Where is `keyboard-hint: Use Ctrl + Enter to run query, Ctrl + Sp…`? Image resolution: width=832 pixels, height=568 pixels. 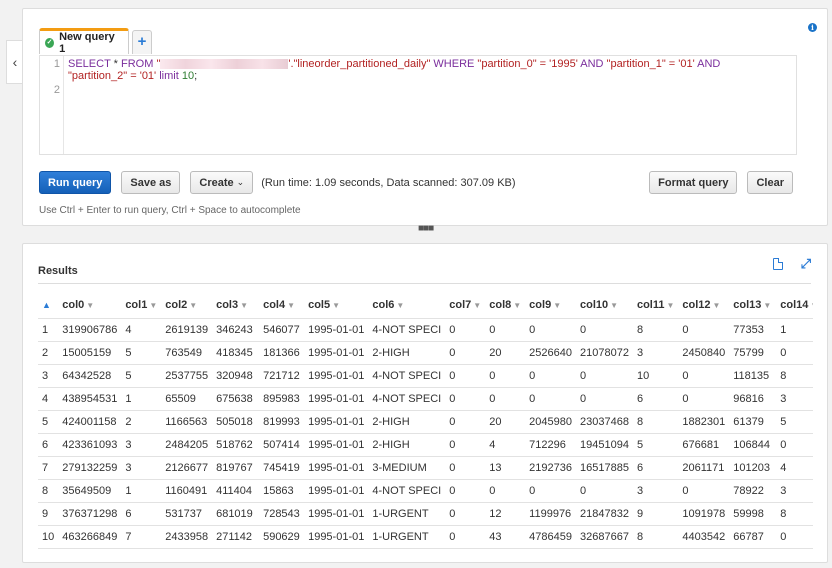 keyboard-hint: Use Ctrl + Enter to run query, Ctrl + Sp… is located at coordinates (170, 210).